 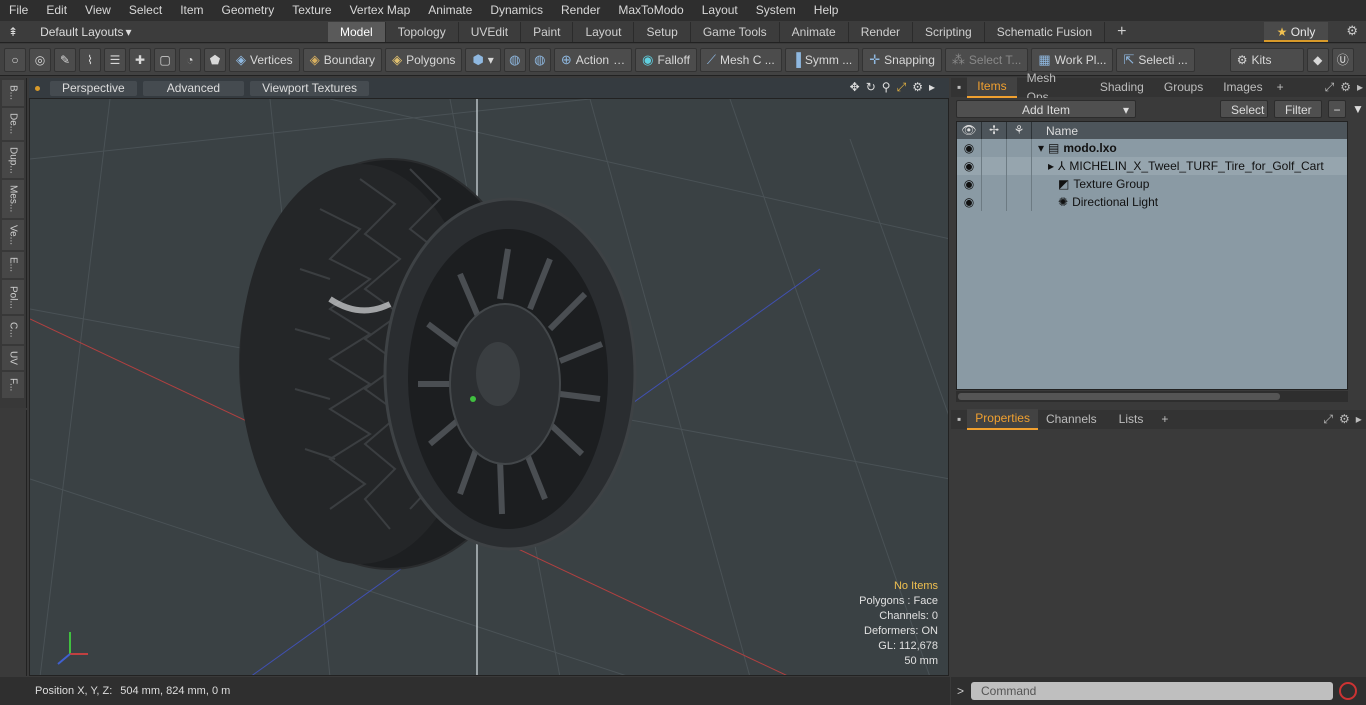 I want to click on perspective-button: Perspective, so click(x=93, y=88).